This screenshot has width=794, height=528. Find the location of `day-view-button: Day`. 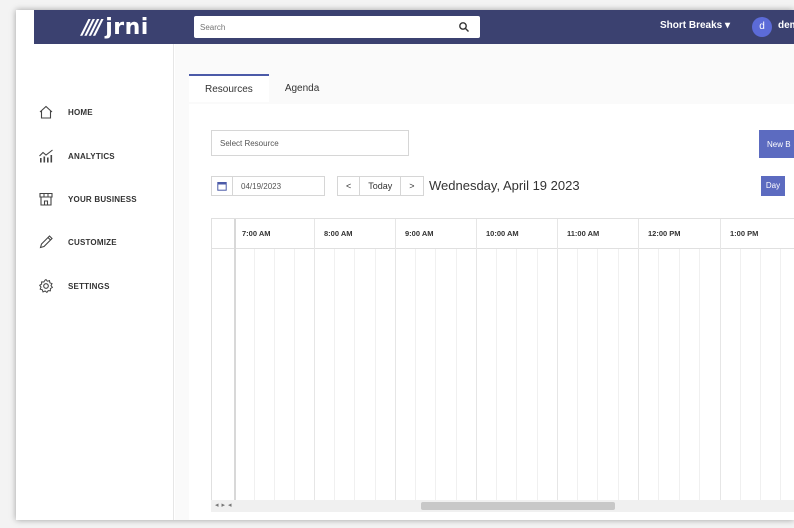

day-view-button: Day is located at coordinates (773, 186).